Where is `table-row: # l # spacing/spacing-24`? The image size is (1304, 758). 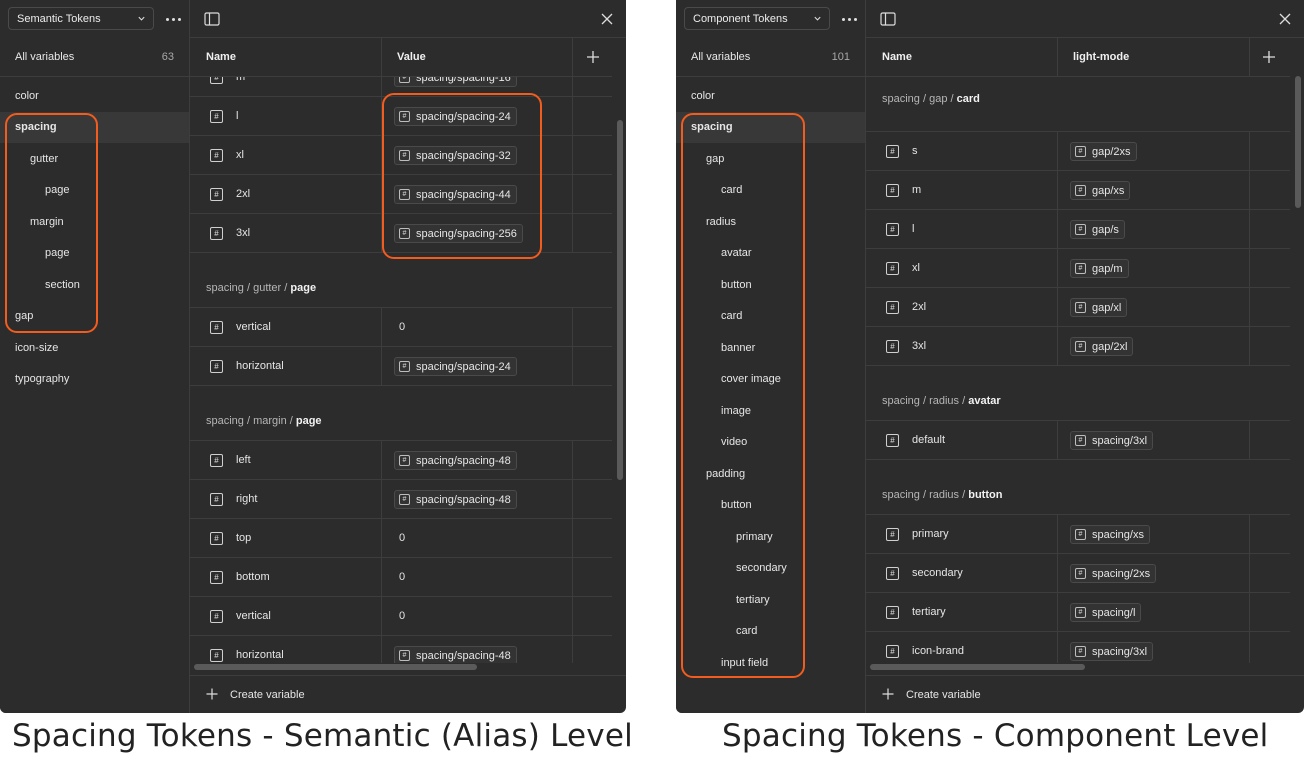
table-row: # l # spacing/spacing-24 is located at coordinates (401, 116).